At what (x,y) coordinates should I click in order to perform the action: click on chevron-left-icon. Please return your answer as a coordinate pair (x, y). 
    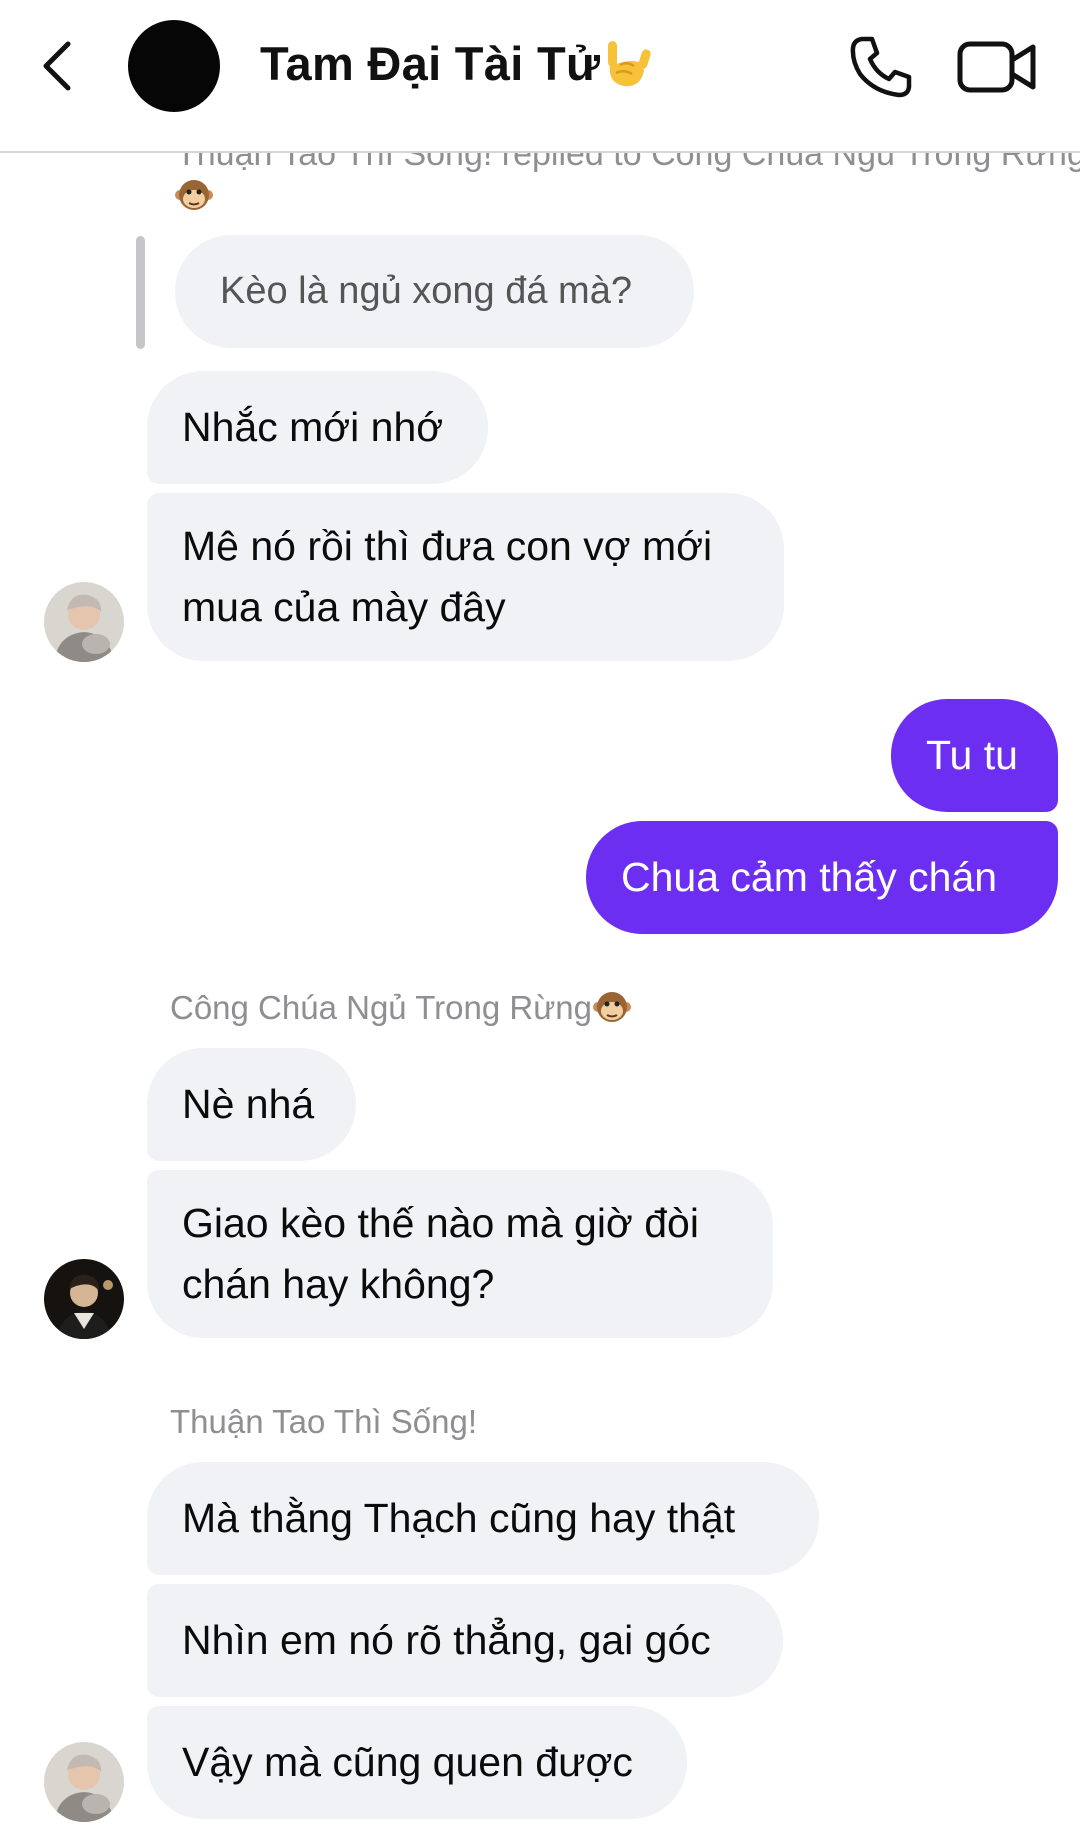
    Looking at the image, I should click on (57, 66).